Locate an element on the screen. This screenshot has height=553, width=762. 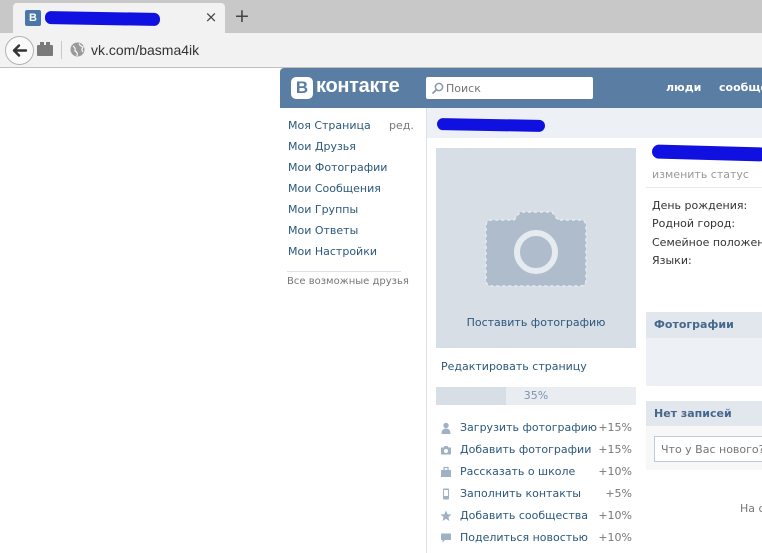
nav-people: люди is located at coordinates (683, 87).